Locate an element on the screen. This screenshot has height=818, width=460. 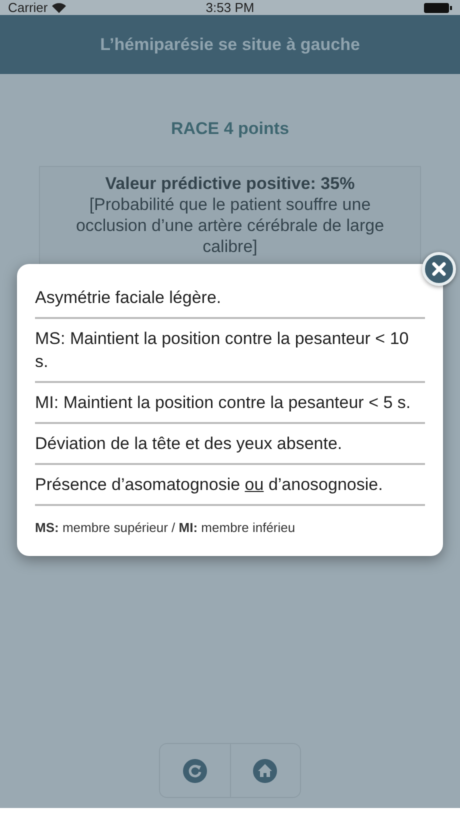
result-detail: [Probabilité que le patient souffre une occlusion d’une artère cérébrale de large calibre] is located at coordinates (230, 225).